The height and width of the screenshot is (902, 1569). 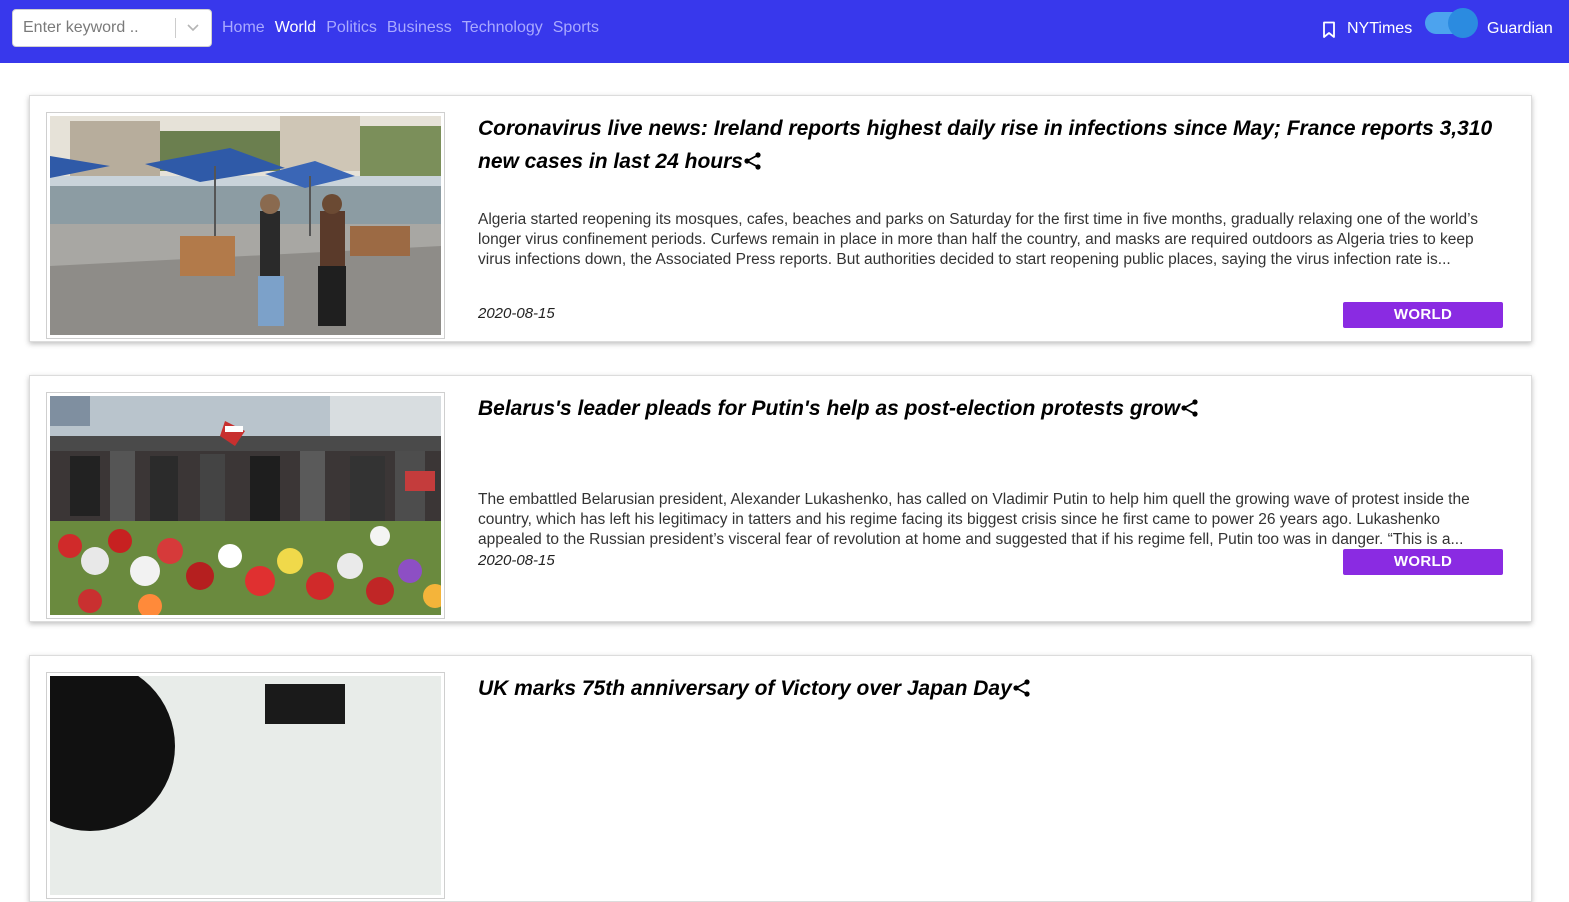 What do you see at coordinates (193, 28) in the screenshot?
I see `chevron-down-icon` at bounding box center [193, 28].